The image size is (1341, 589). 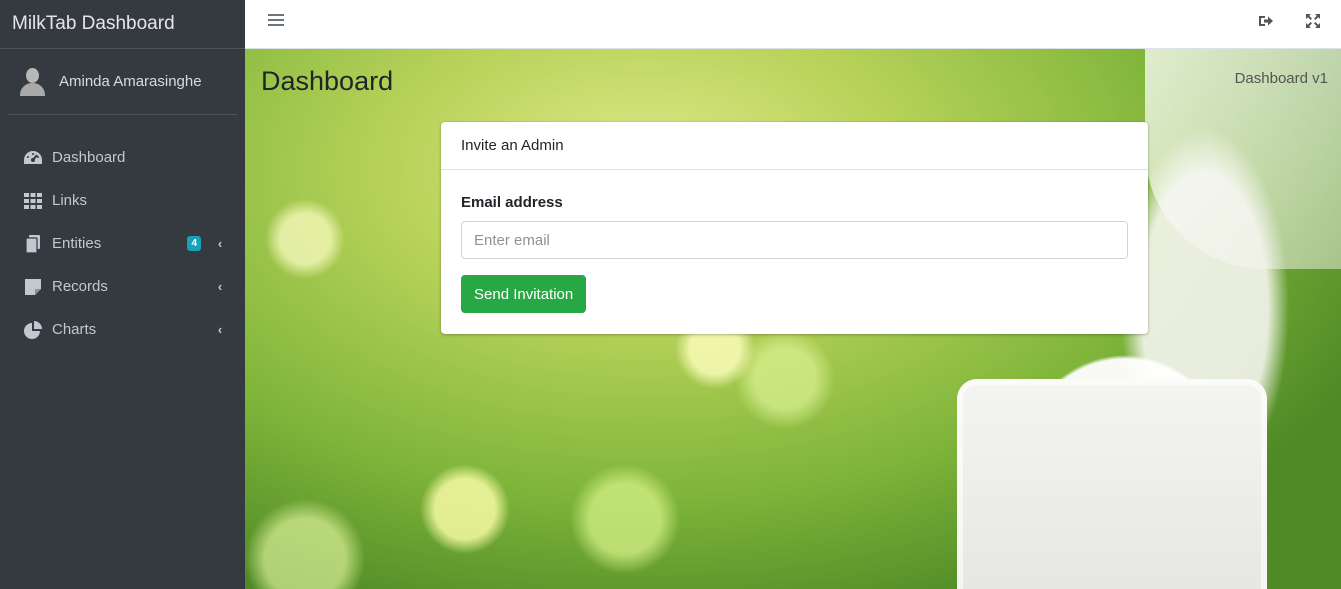 I want to click on grid-icon, so click(x=33, y=201).